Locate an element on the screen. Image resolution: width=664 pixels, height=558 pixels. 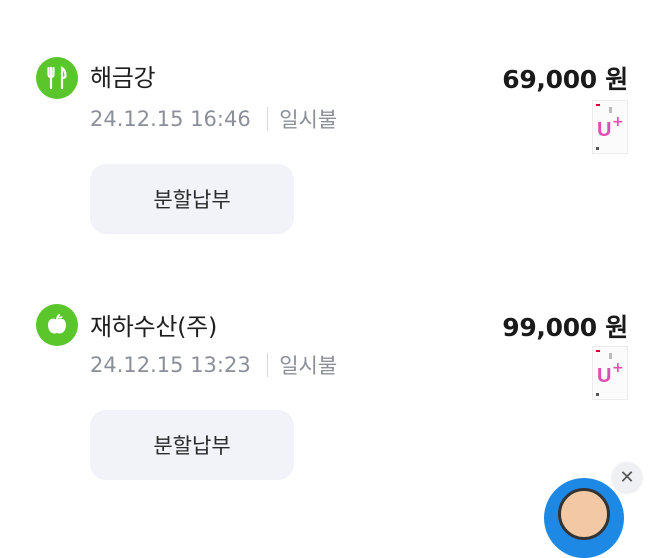
chatbot-avatar-icon is located at coordinates (584, 518).